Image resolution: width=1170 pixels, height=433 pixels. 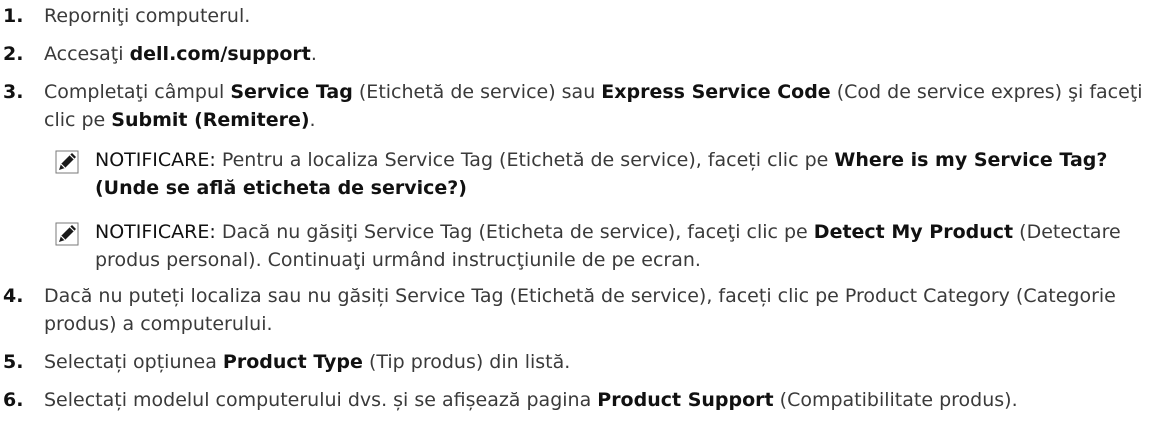 I want to click on step-text: Accesaţi dell.com/support., so click(x=180, y=54).